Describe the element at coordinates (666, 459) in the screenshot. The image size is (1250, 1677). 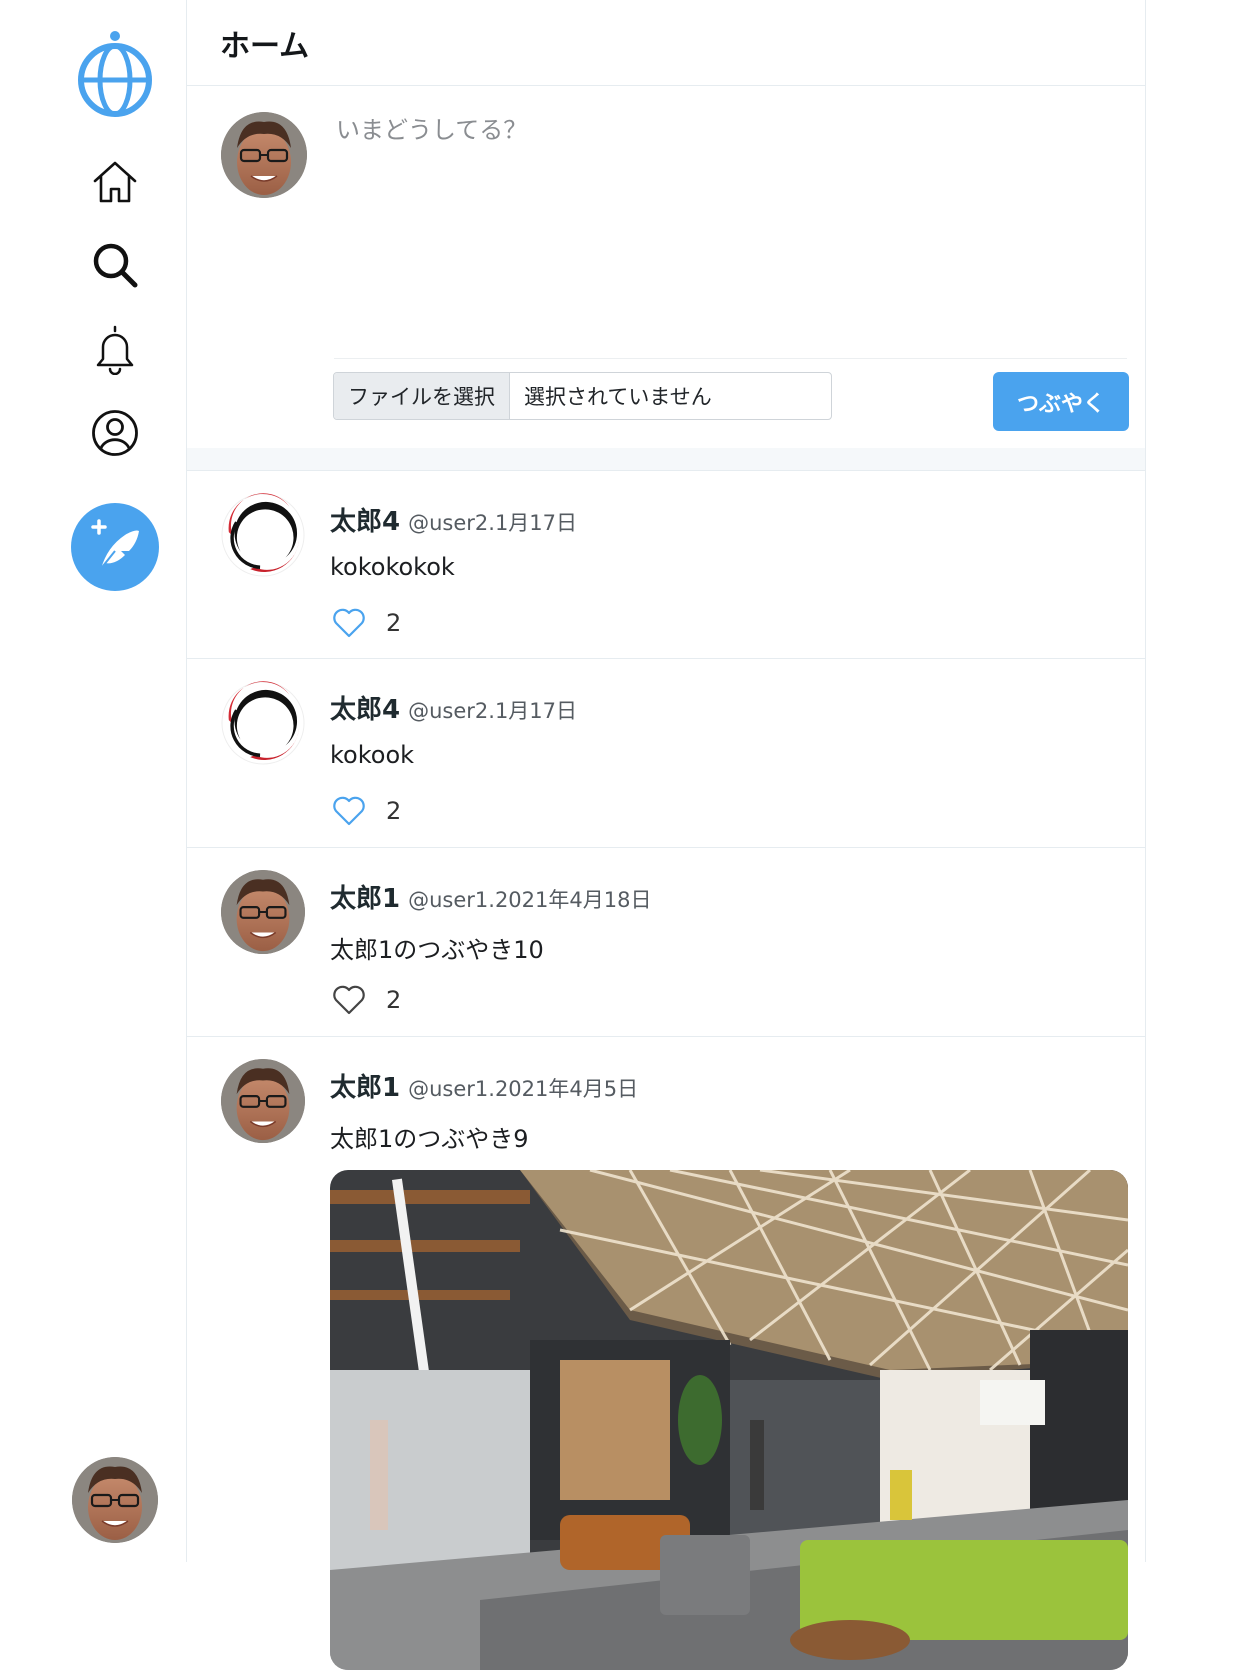
I see `section-gap` at that location.